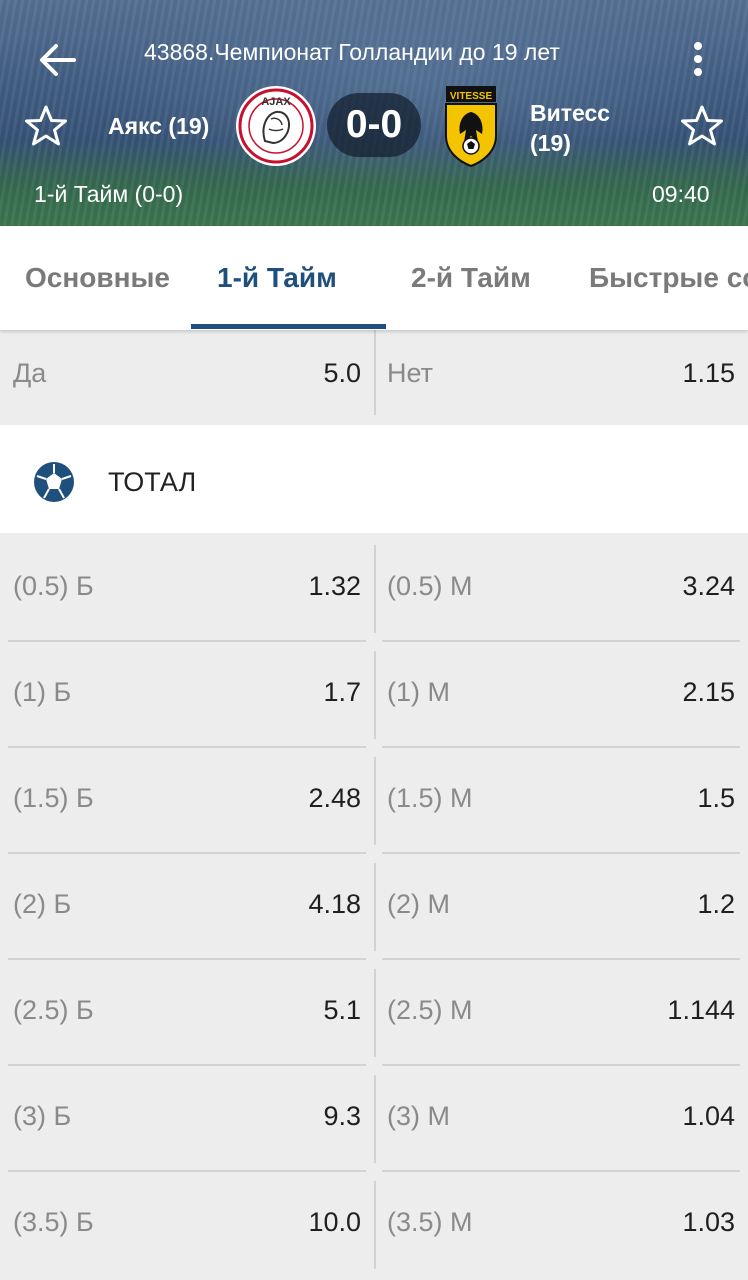 The height and width of the screenshot is (1280, 748). I want to click on match-period: 1-й Тайм (0-0), so click(109, 194).